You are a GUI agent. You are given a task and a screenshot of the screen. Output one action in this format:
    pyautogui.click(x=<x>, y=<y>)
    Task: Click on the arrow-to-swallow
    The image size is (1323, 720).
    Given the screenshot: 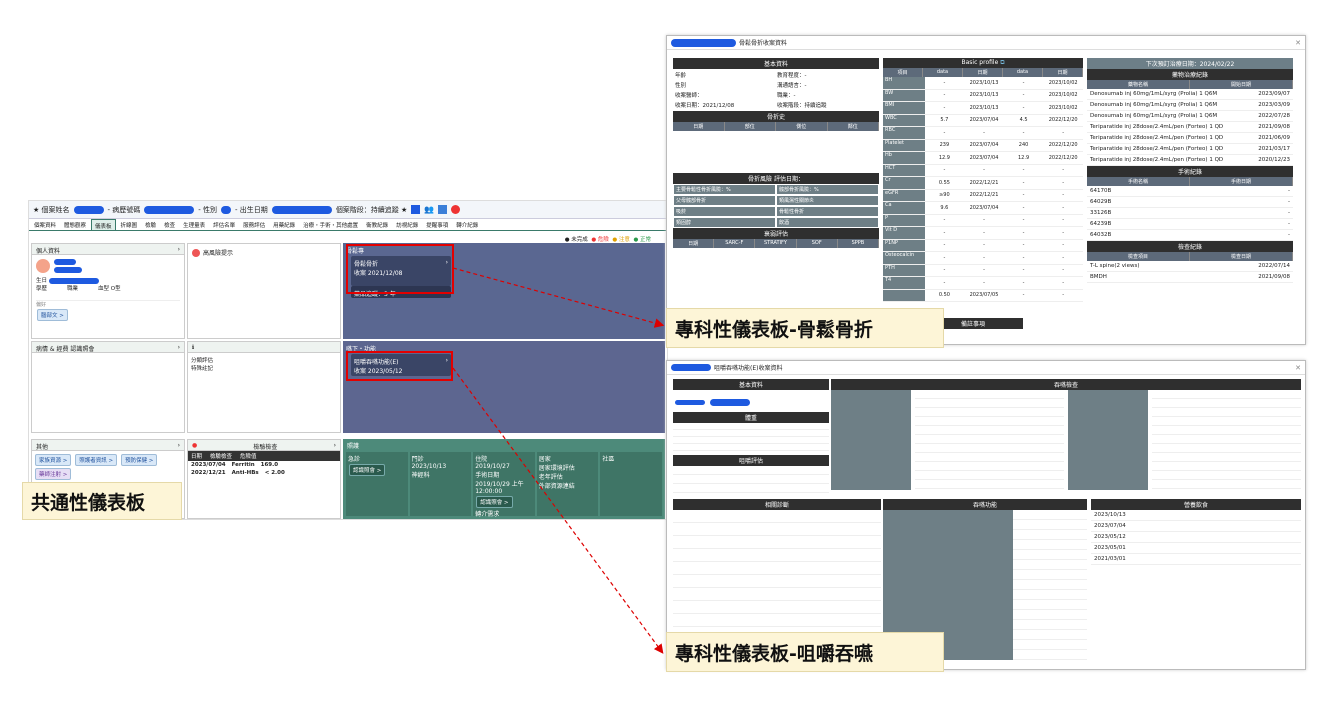 What is the action you would take?
    pyautogui.click(x=558, y=510)
    